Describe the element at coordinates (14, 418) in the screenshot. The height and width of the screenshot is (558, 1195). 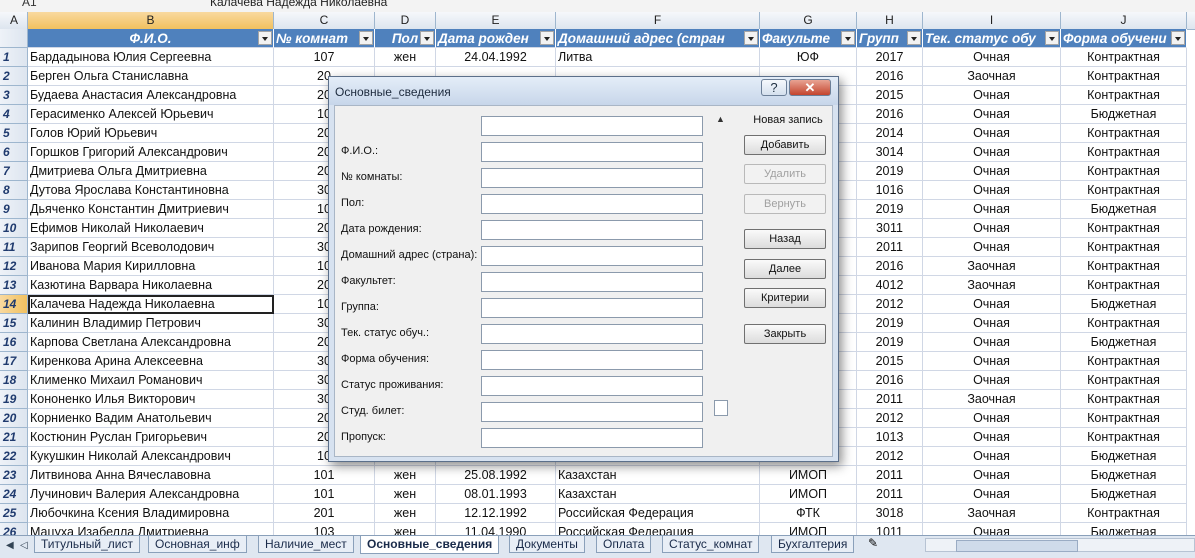
I see `row-header: 20` at that location.